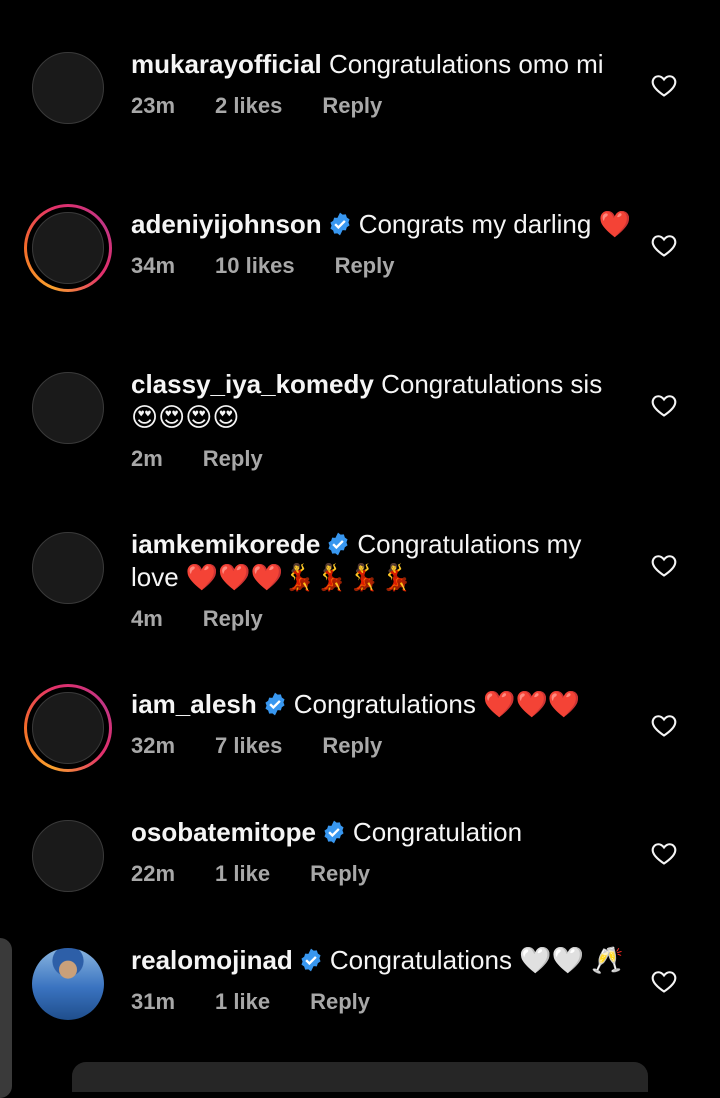  What do you see at coordinates (153, 873) in the screenshot?
I see `comment-time: 22m` at bounding box center [153, 873].